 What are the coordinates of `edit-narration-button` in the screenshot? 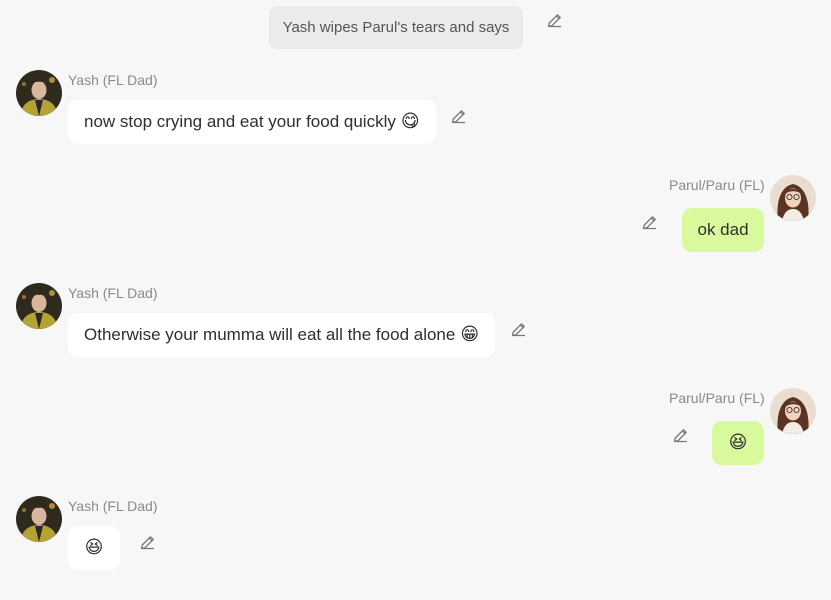 It's located at (554, 20).